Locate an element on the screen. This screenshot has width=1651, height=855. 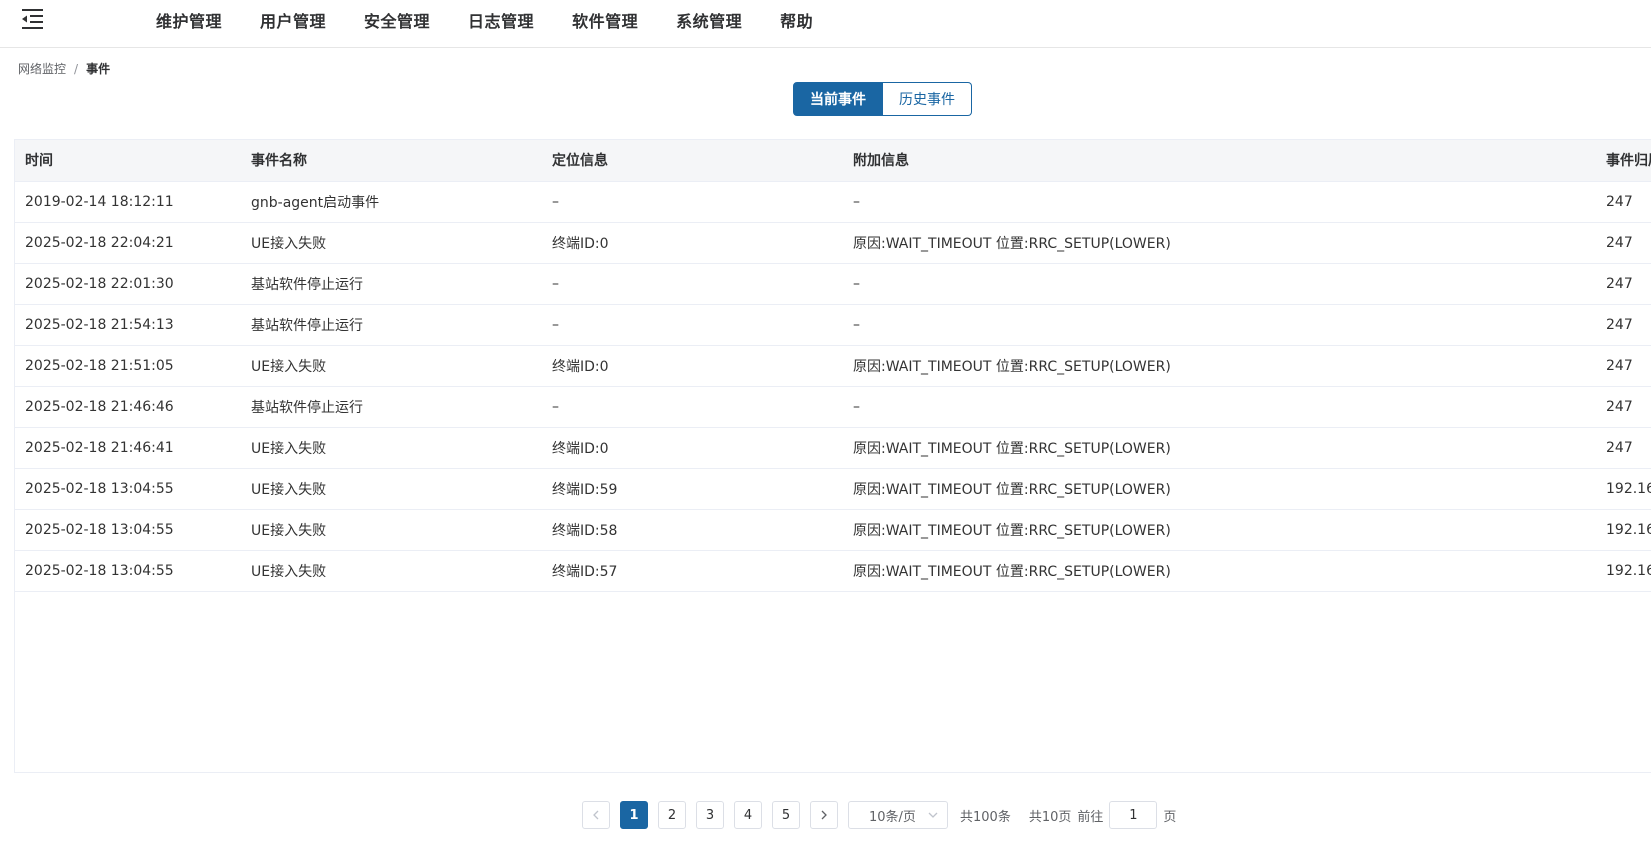
page-button-3: 3 is located at coordinates (710, 815).